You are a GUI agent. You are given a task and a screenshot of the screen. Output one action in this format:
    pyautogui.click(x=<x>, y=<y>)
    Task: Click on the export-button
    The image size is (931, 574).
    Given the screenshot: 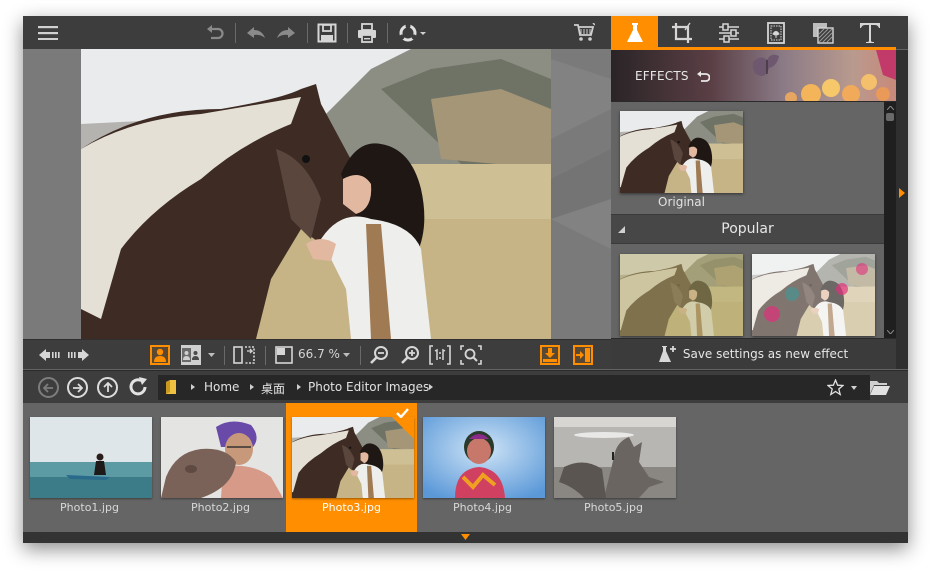 What is the action you would take?
    pyautogui.click(x=583, y=355)
    